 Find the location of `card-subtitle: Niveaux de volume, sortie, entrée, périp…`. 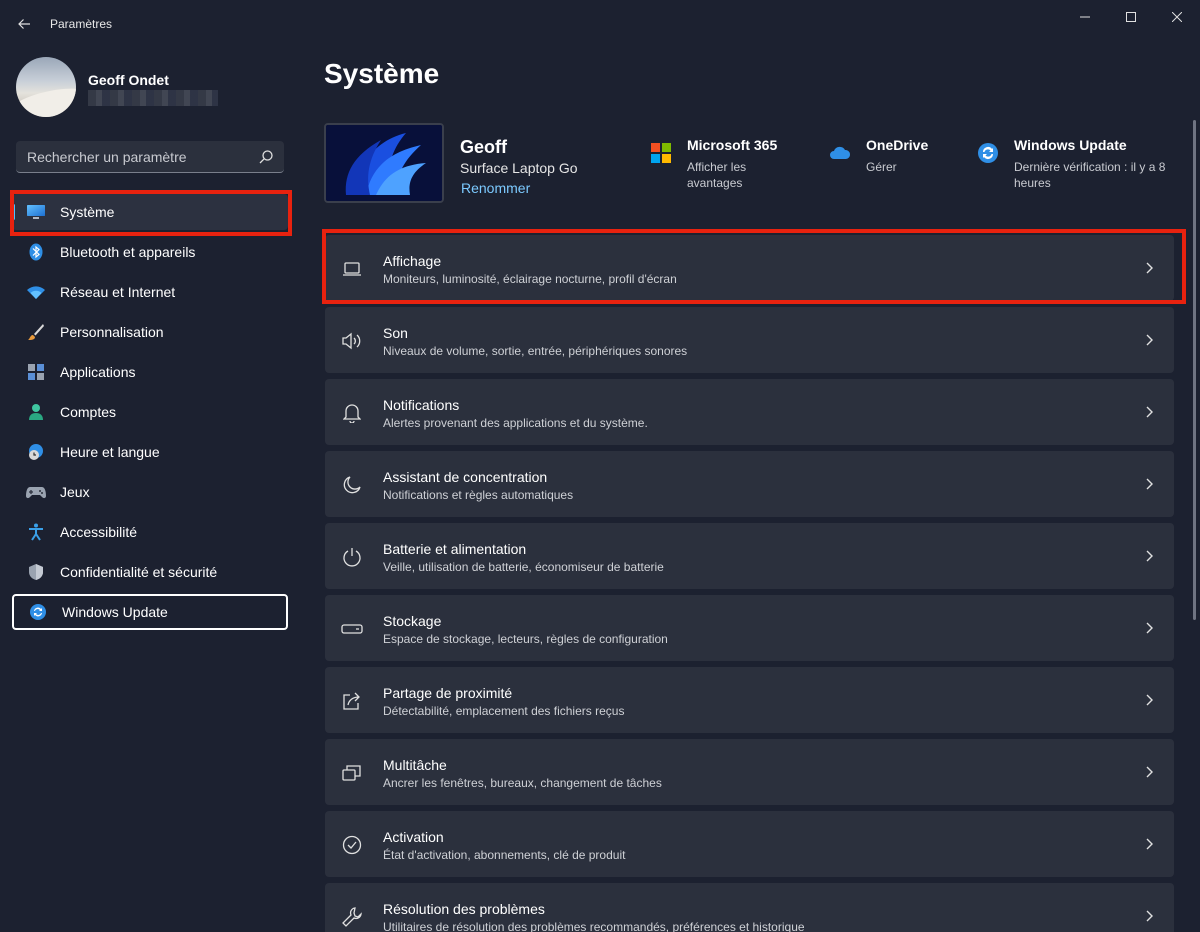

card-subtitle: Niveaux de volume, sortie, entrée, périp… is located at coordinates (535, 351).